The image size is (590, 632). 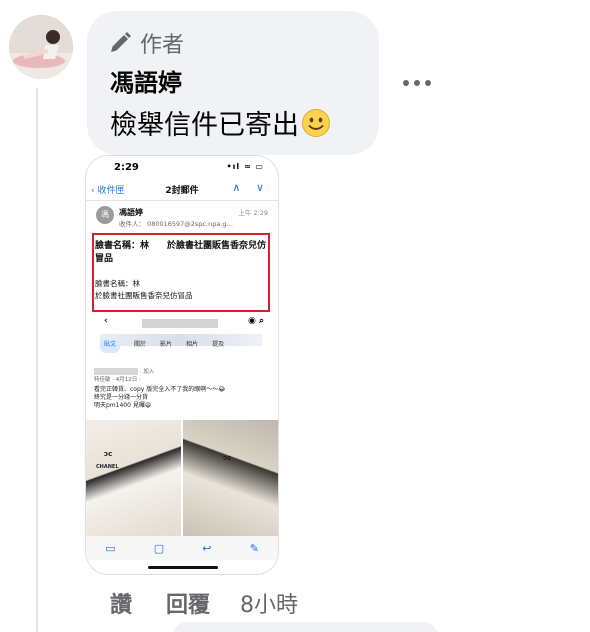 What do you see at coordinates (254, 548) in the screenshot?
I see `compose-icon: ✎` at bounding box center [254, 548].